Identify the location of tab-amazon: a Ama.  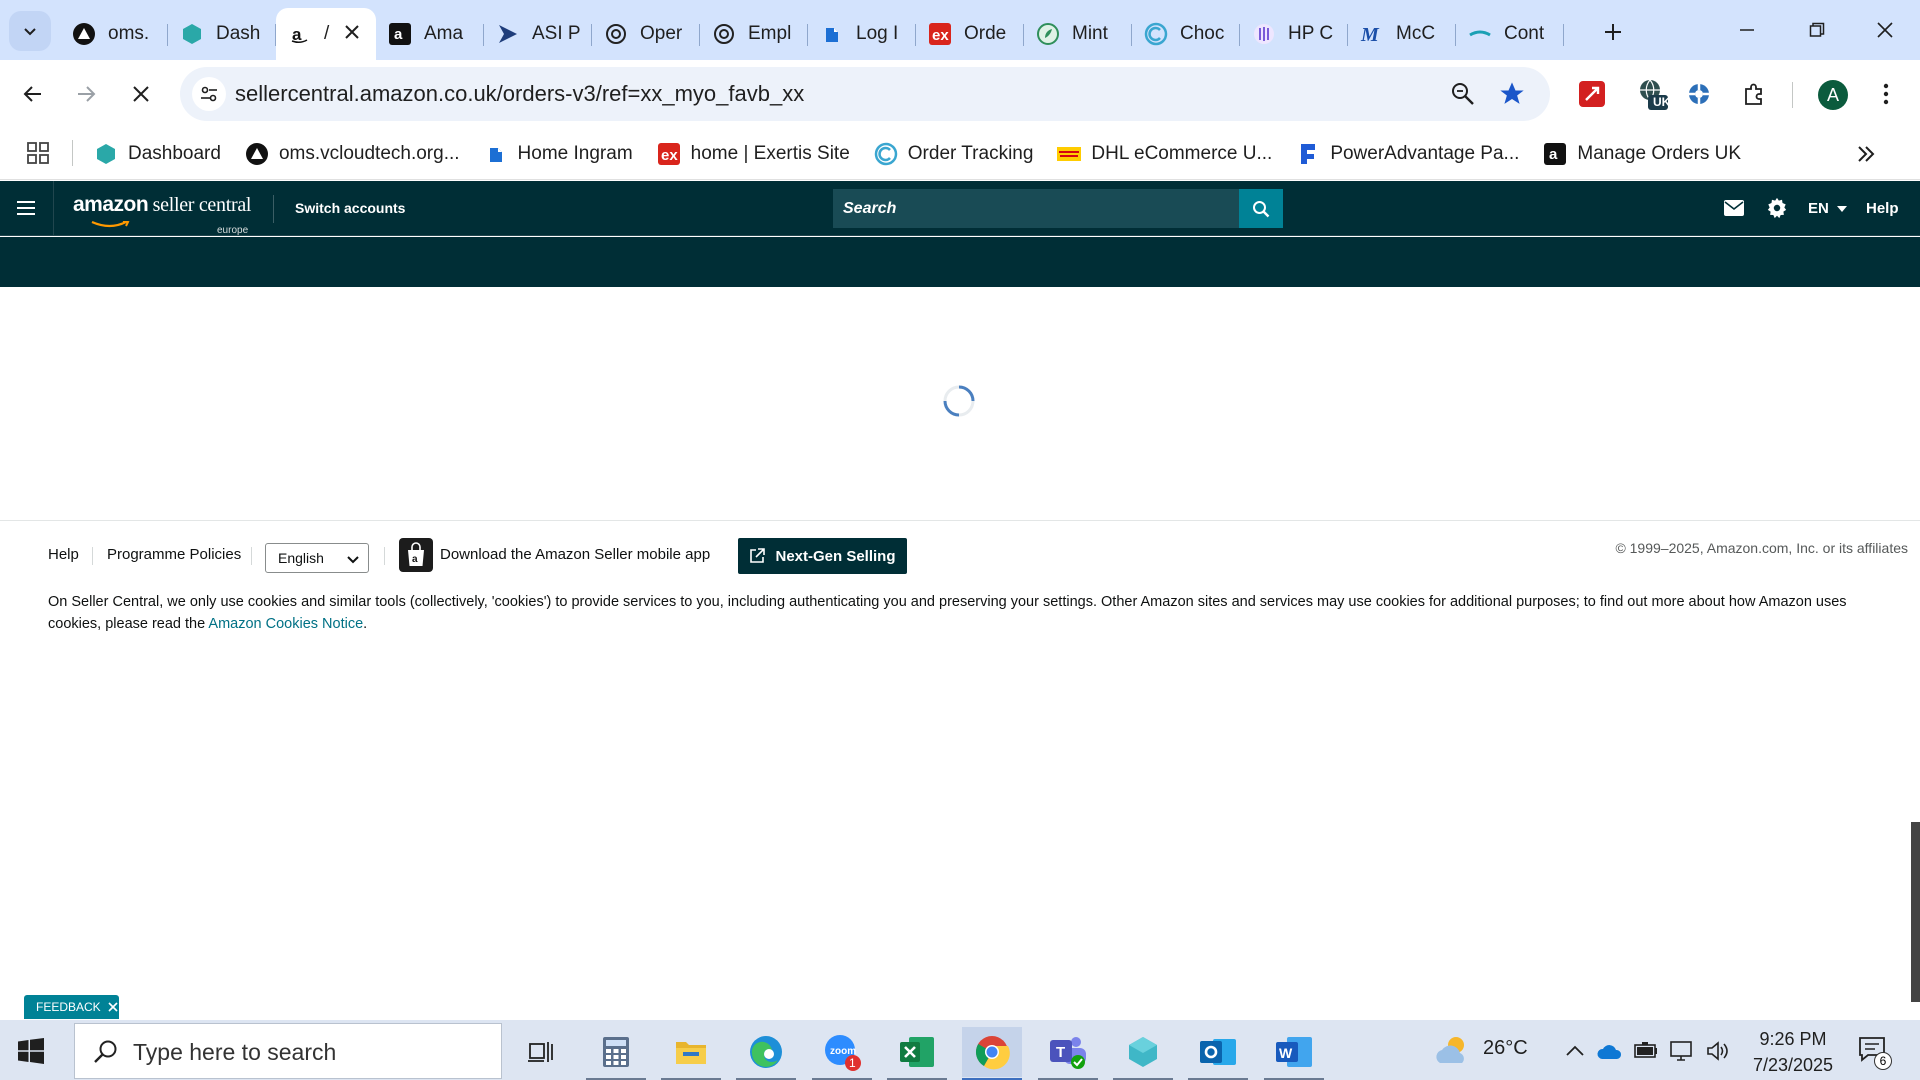
(430, 34).